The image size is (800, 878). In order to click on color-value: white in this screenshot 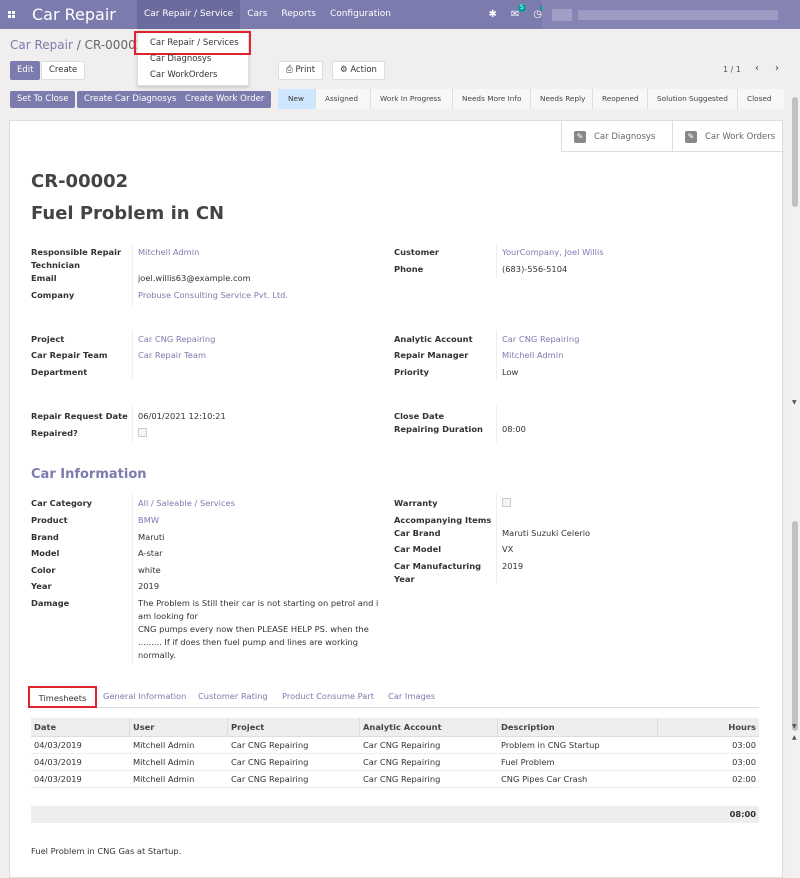, I will do `click(149, 570)`.